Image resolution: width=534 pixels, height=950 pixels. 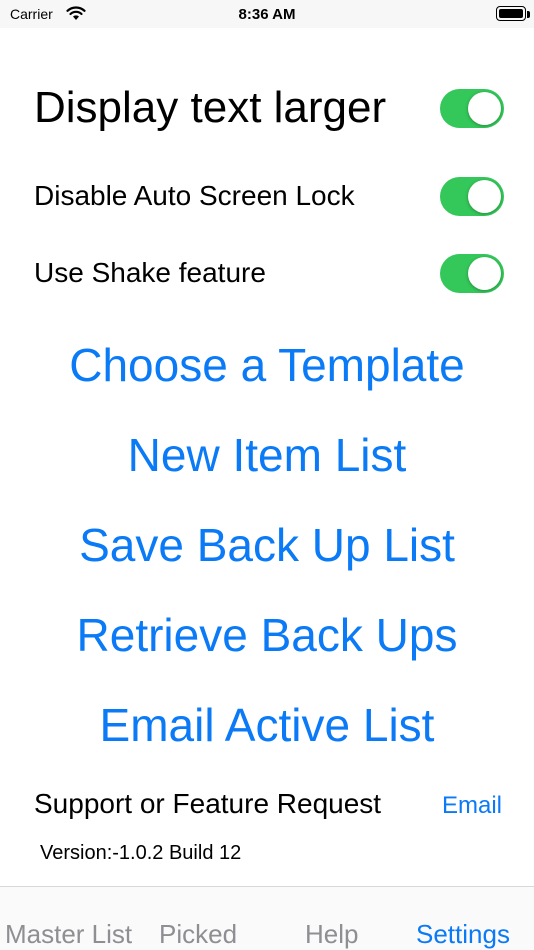 I want to click on support-email-link: Email, so click(x=472, y=806).